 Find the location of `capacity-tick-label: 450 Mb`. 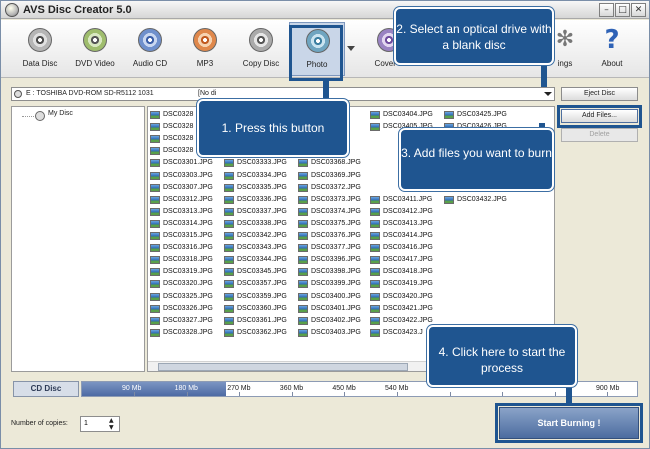

capacity-tick-label: 450 Mb is located at coordinates (344, 388).